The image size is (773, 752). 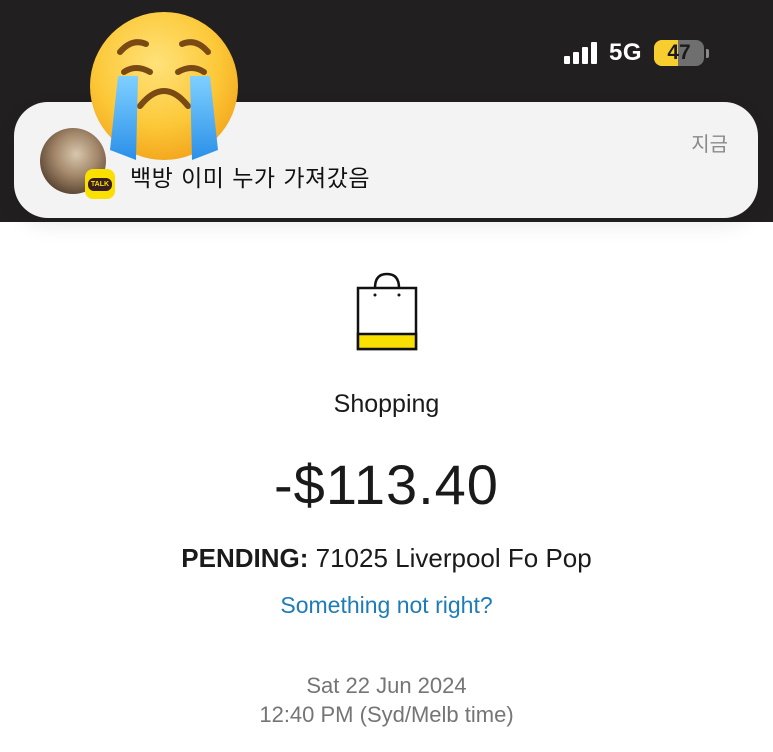 What do you see at coordinates (250, 179) in the screenshot?
I see `notification-message: 백방 이미 누가 가져갔음` at bounding box center [250, 179].